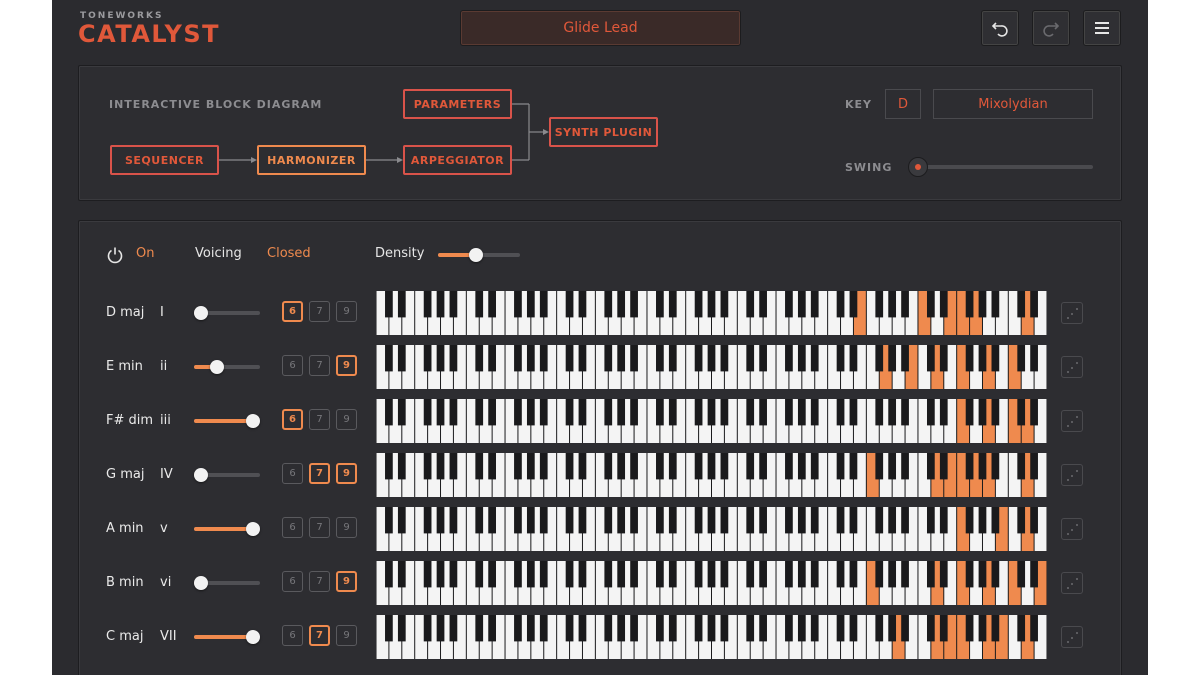 Image resolution: width=1200 pixels, height=675 pixels. What do you see at coordinates (1051, 28) in the screenshot?
I see `redo-button` at bounding box center [1051, 28].